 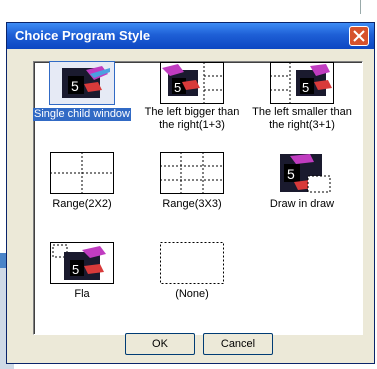 I want to click on close-icon, so click(x=359, y=36).